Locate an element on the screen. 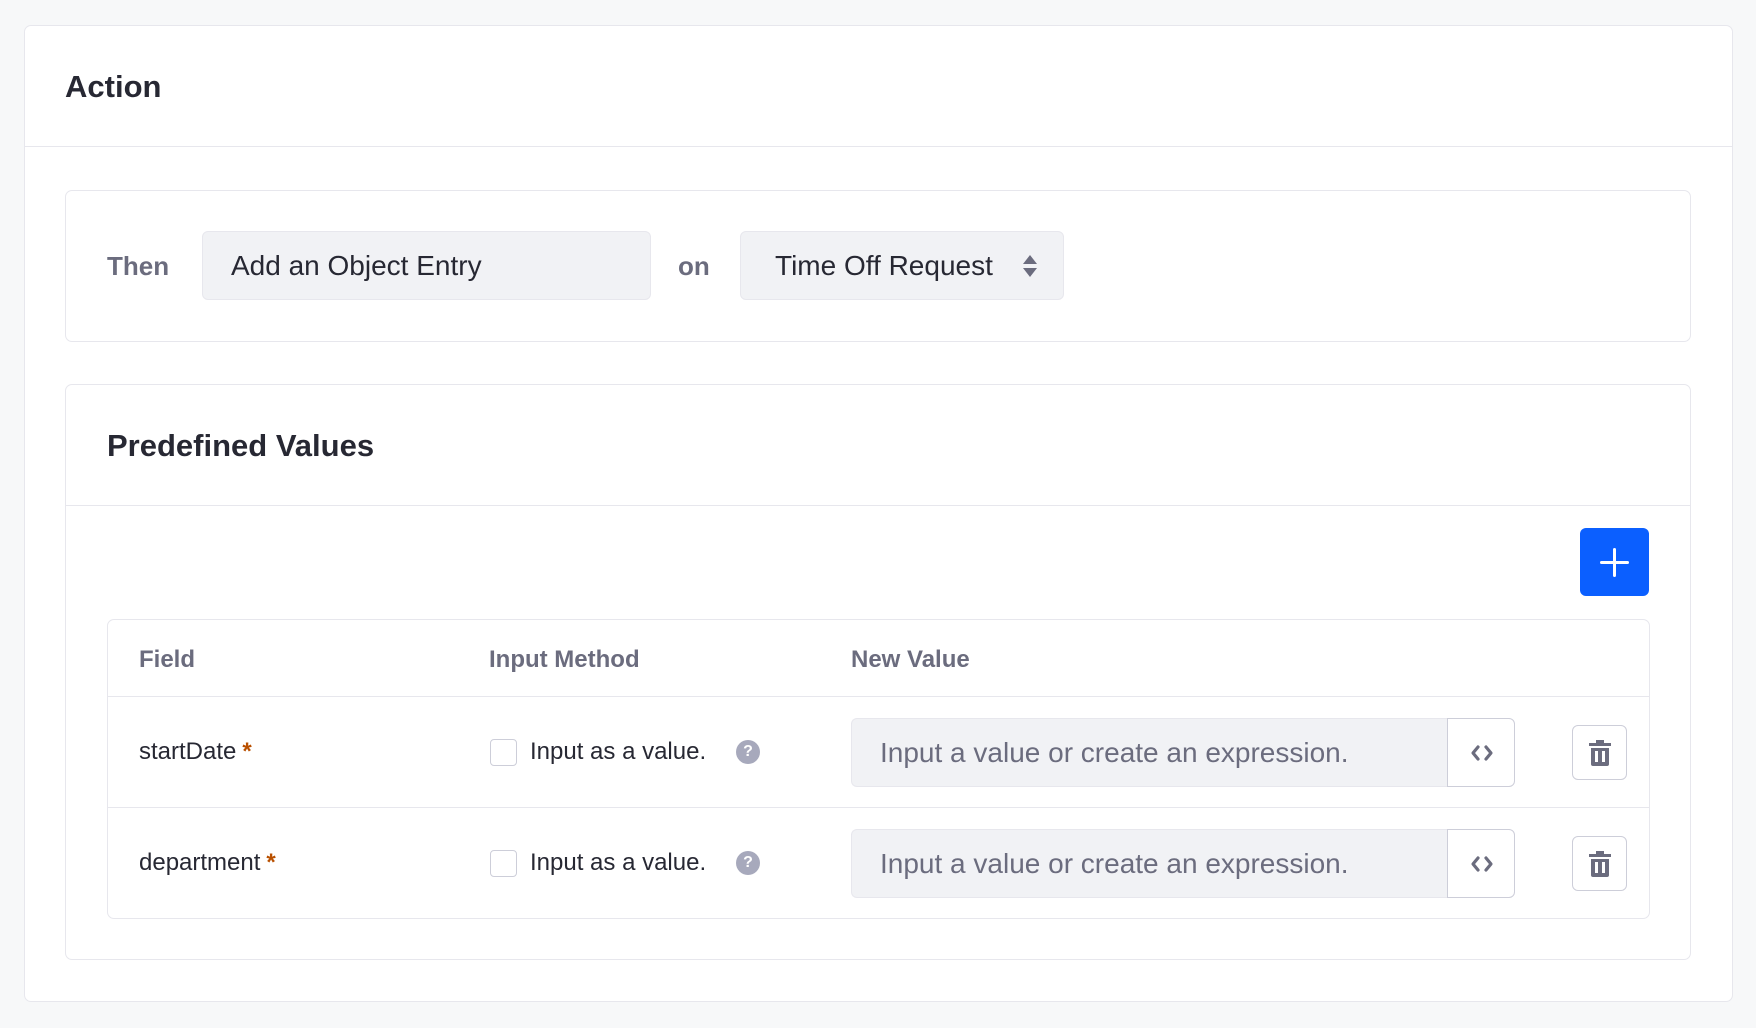 Image resolution: width=1756 pixels, height=1028 pixels. plus-icon is located at coordinates (1614, 562).